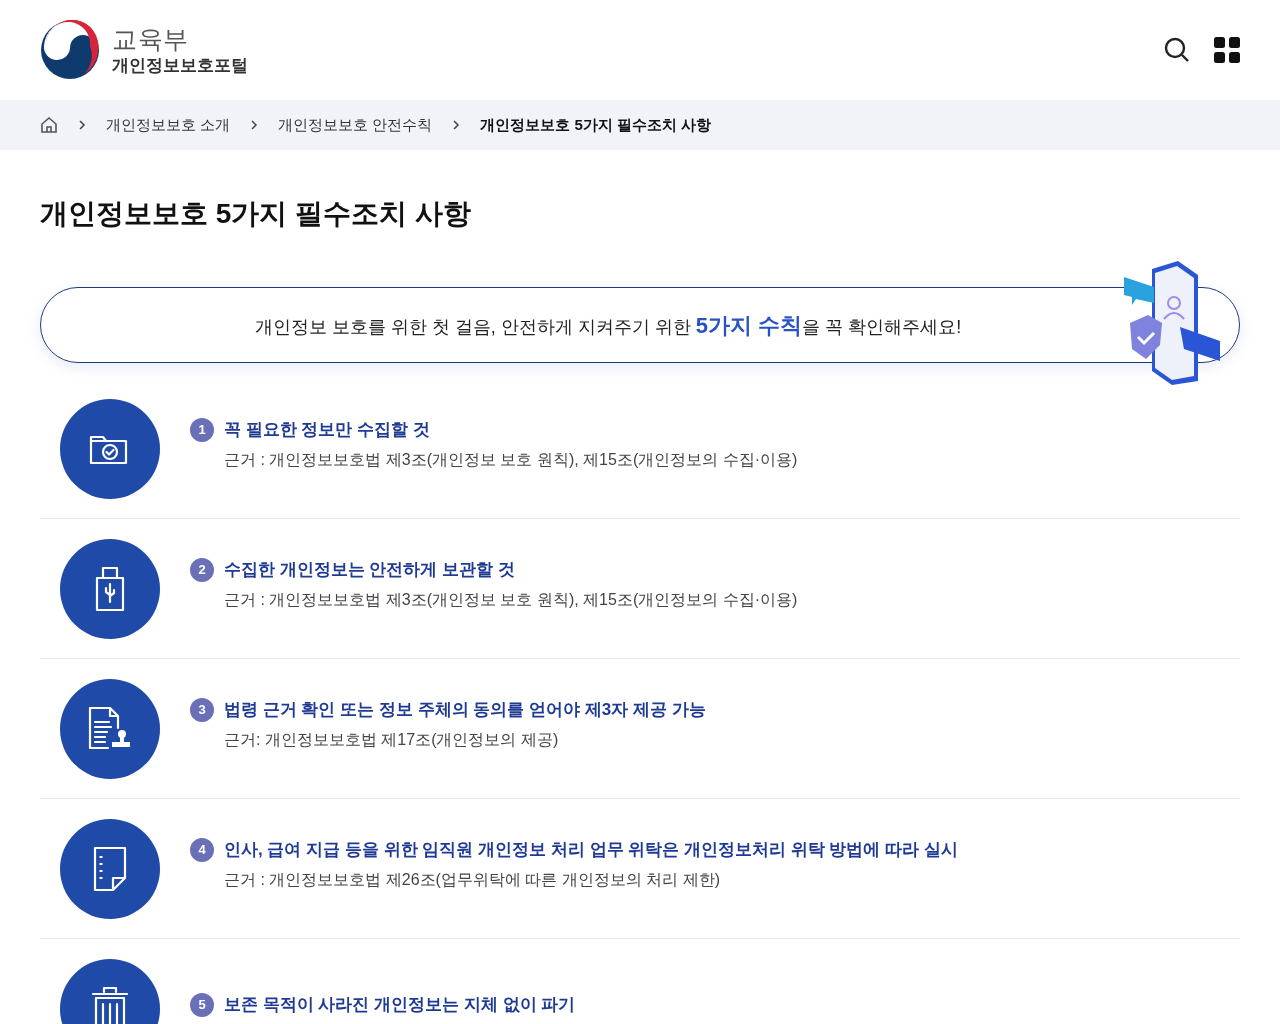 This screenshot has width=1280, height=1024. I want to click on page-title: 개인정보보호 5가지 필수조치 사항, so click(256, 214).